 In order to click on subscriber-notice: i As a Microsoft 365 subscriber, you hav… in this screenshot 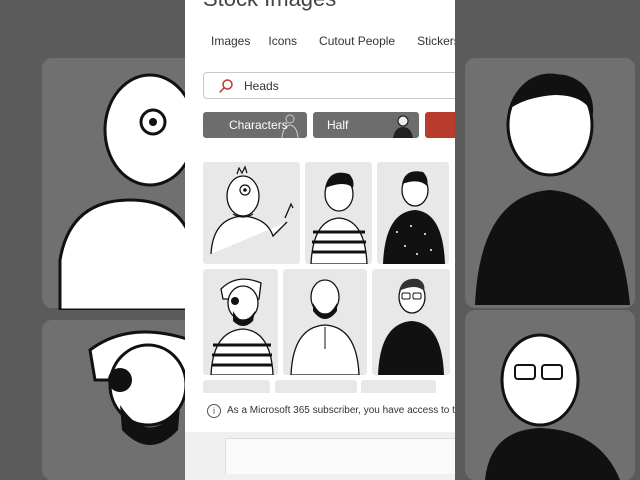, I will do `click(320, 412)`.